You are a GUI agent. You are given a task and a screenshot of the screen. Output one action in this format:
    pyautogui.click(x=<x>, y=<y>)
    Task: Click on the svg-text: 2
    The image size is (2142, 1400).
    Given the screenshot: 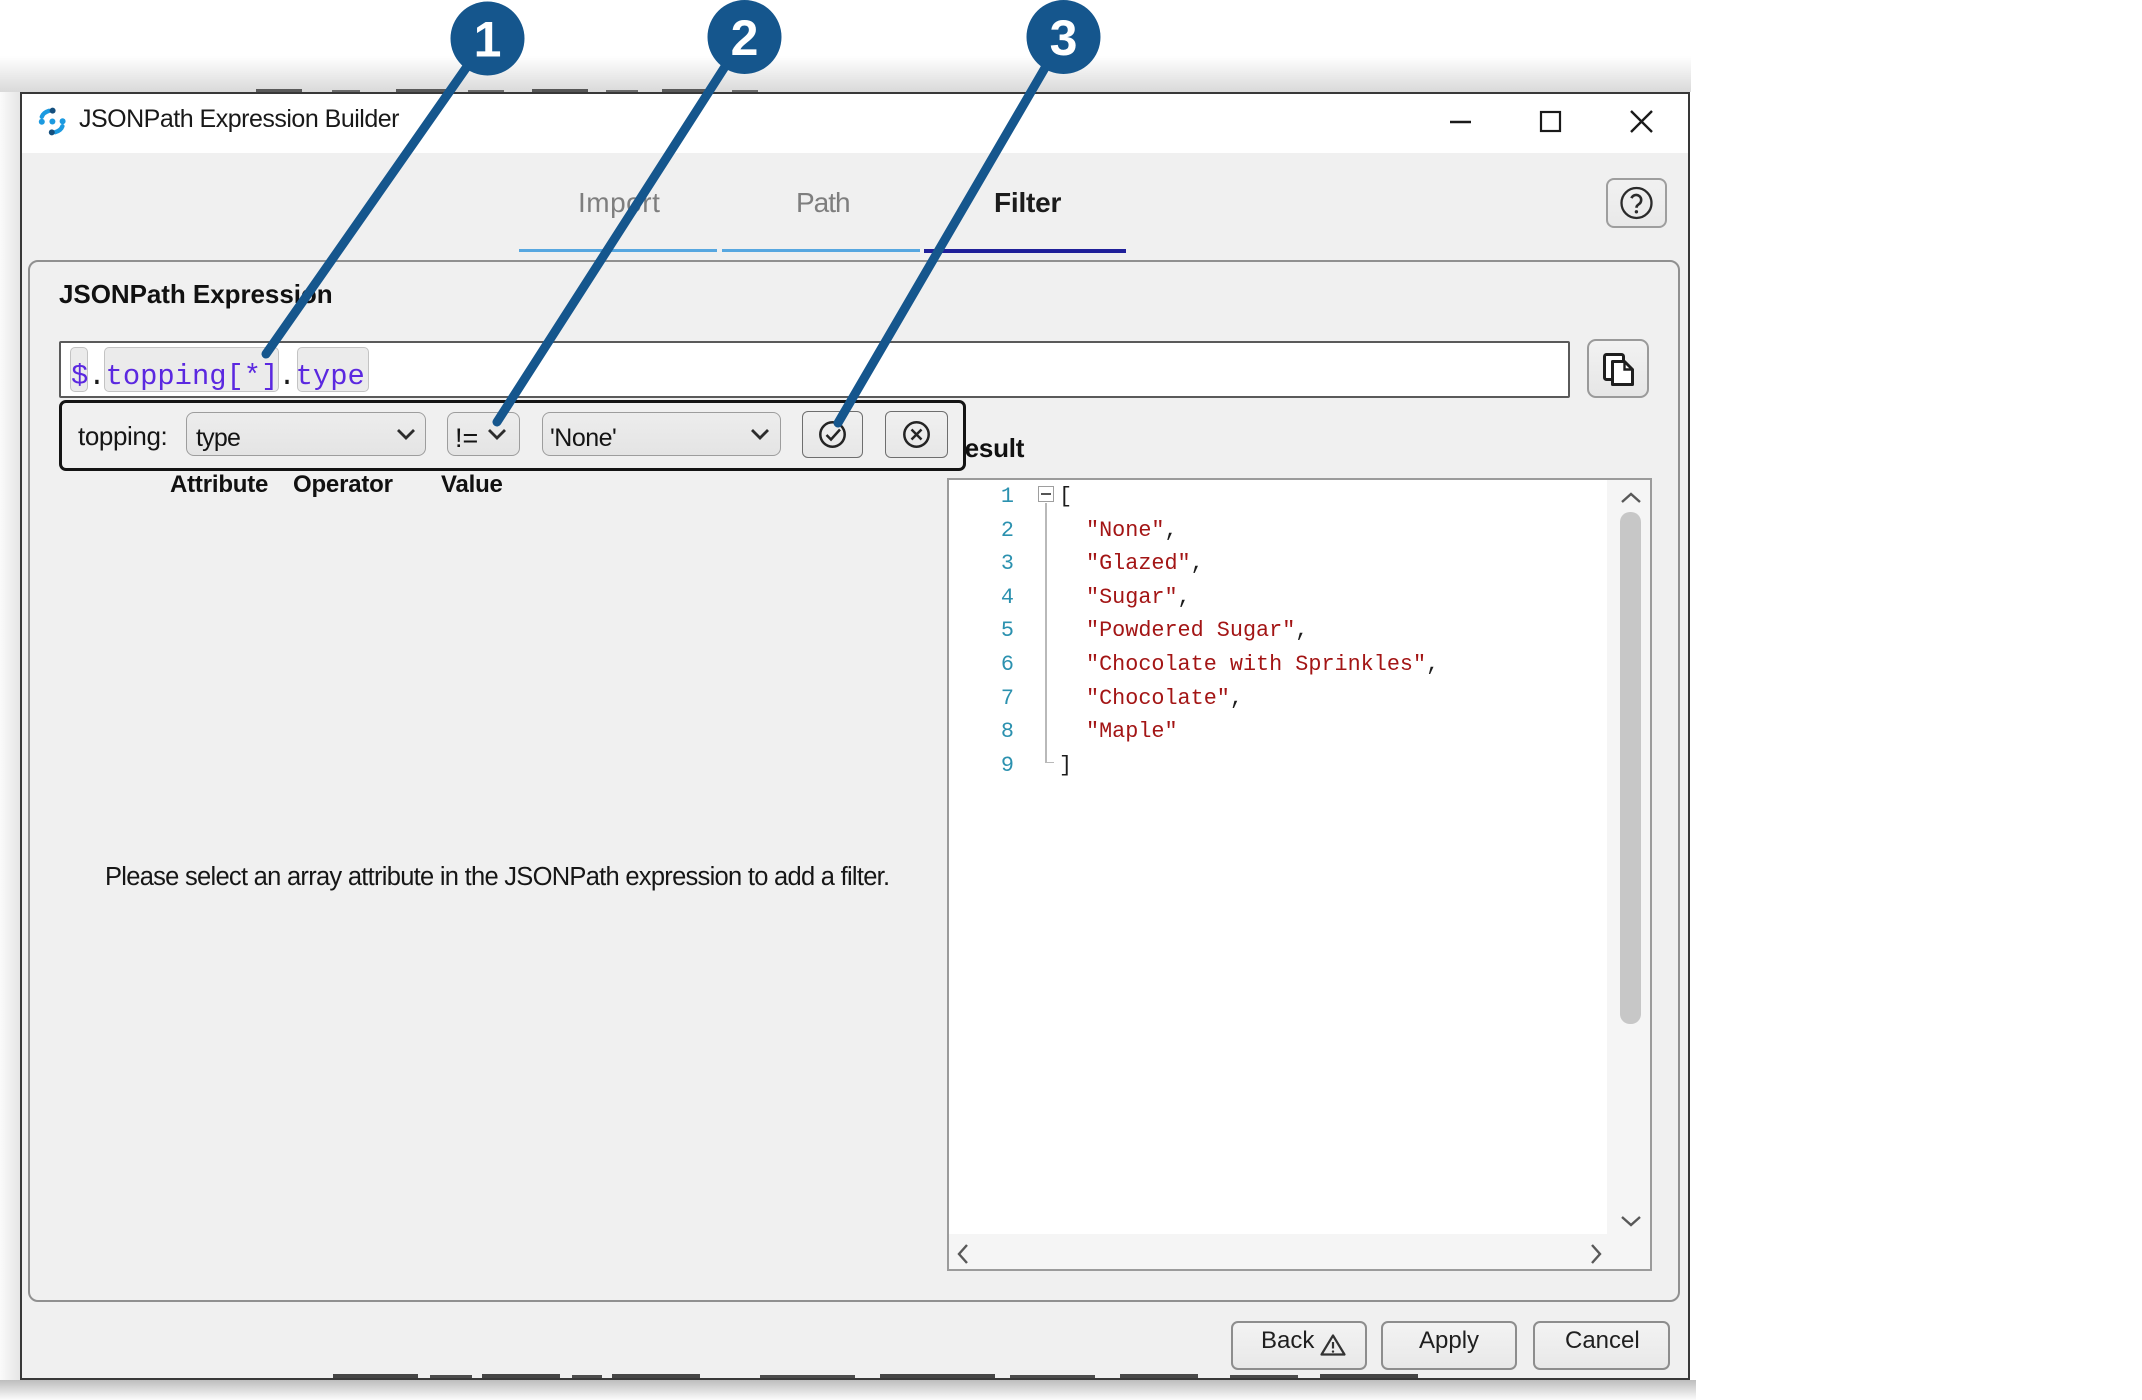 What is the action you would take?
    pyautogui.click(x=745, y=38)
    